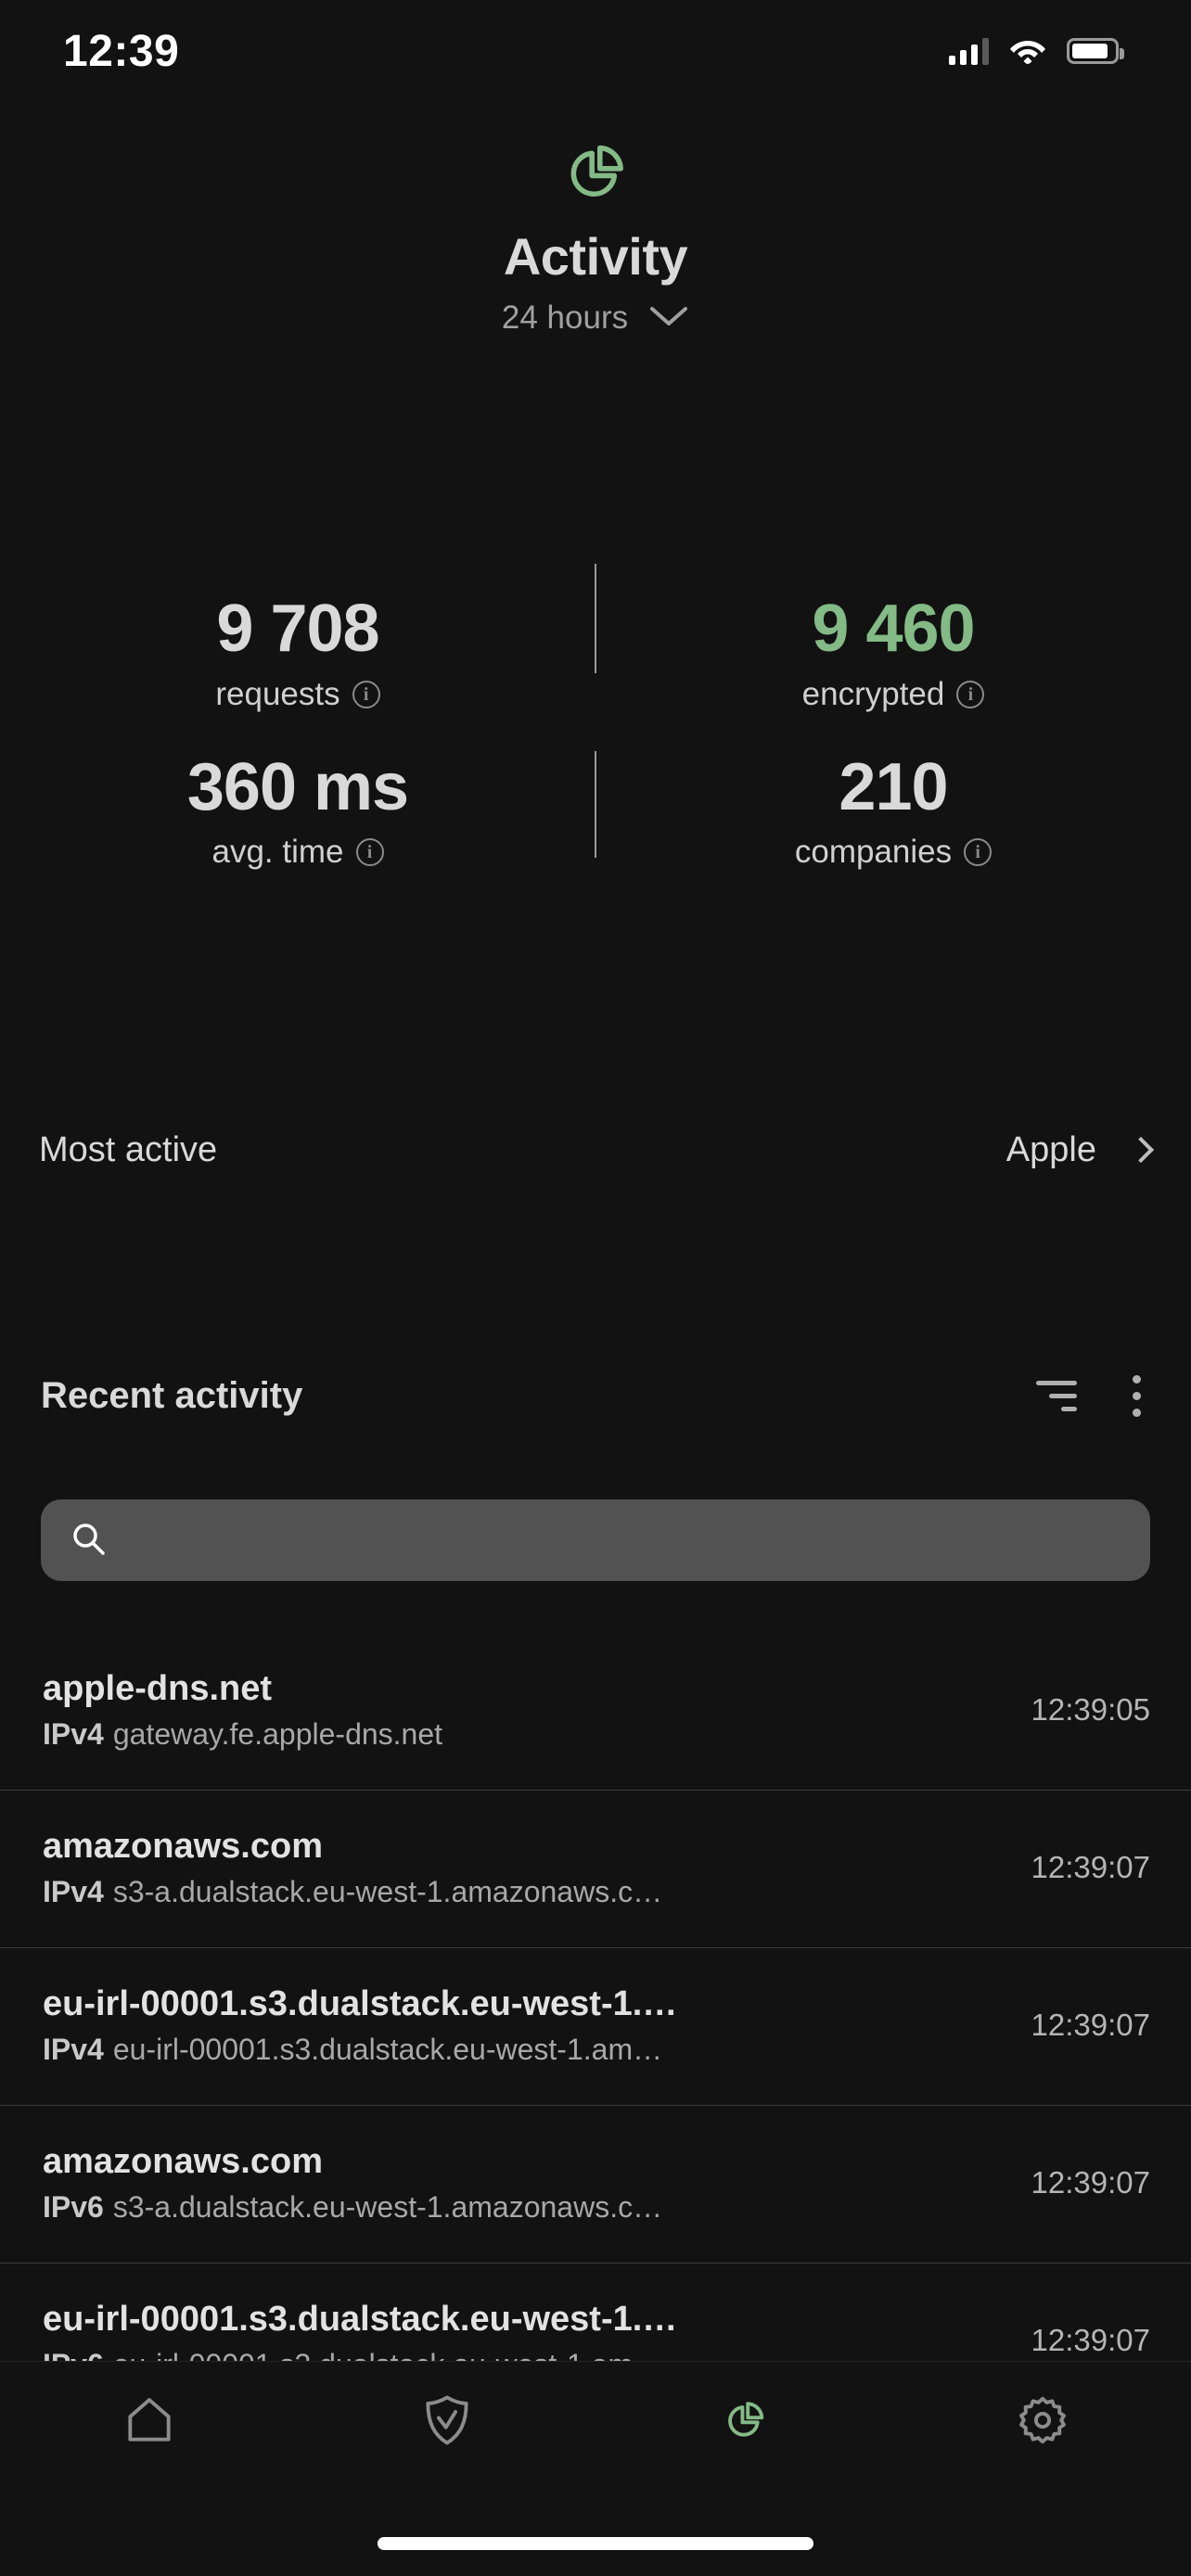 This screenshot has height=2576, width=1191. Describe the element at coordinates (128, 1149) in the screenshot. I see `most-active-label: Most active` at that location.